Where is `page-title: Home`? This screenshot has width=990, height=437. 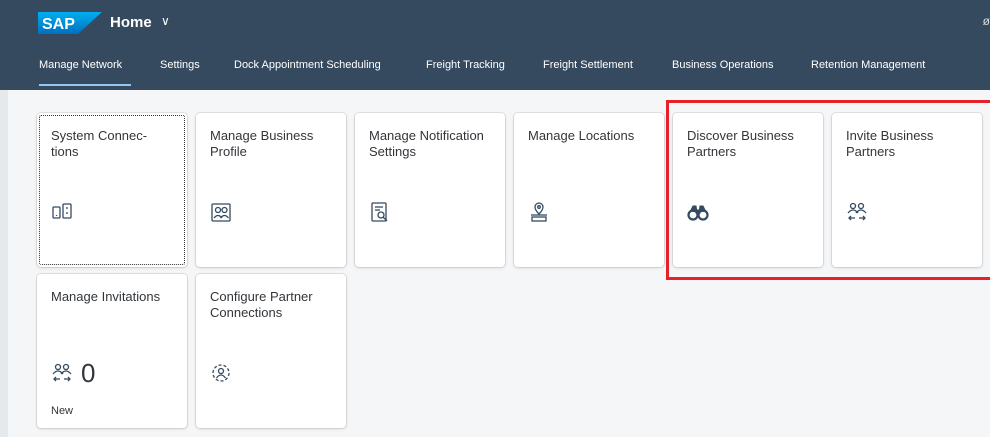
page-title: Home is located at coordinates (131, 22).